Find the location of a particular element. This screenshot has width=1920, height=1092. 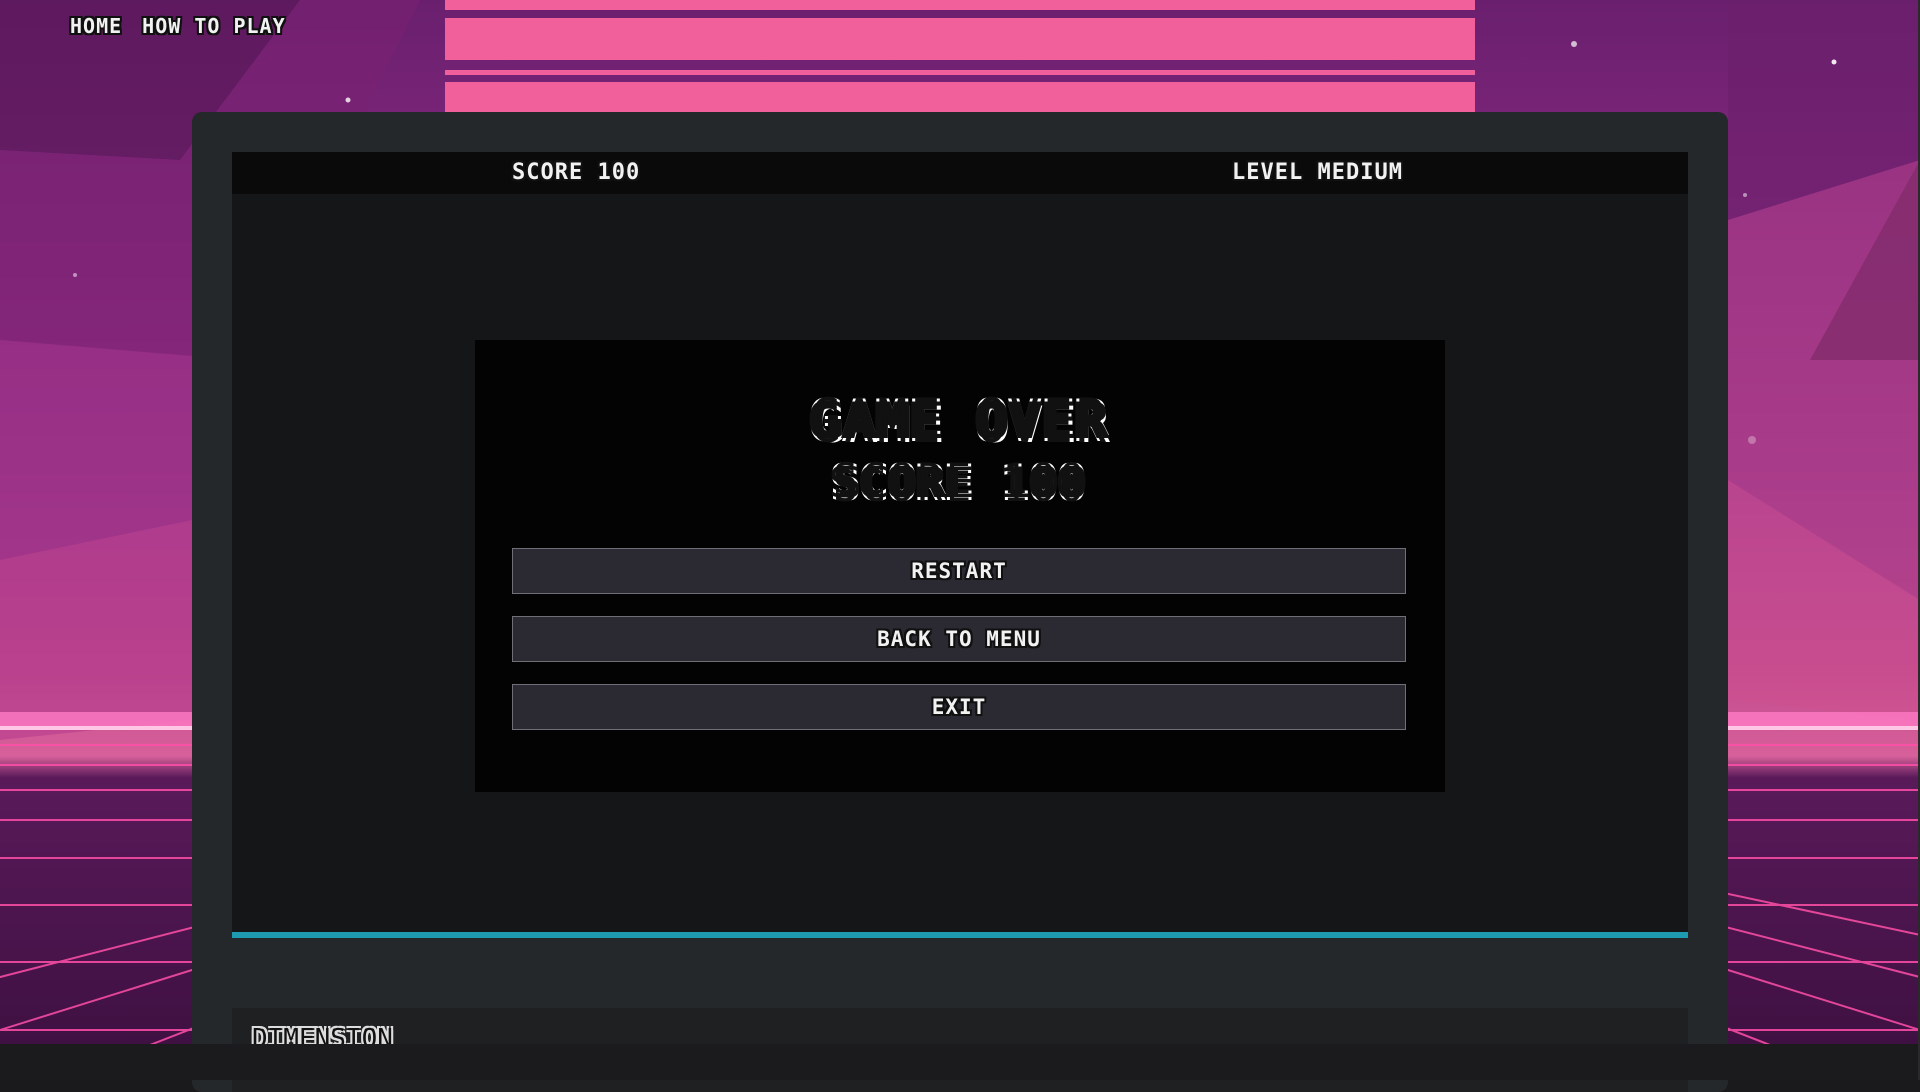

final-score: SCORE 100 is located at coordinates (960, 482).